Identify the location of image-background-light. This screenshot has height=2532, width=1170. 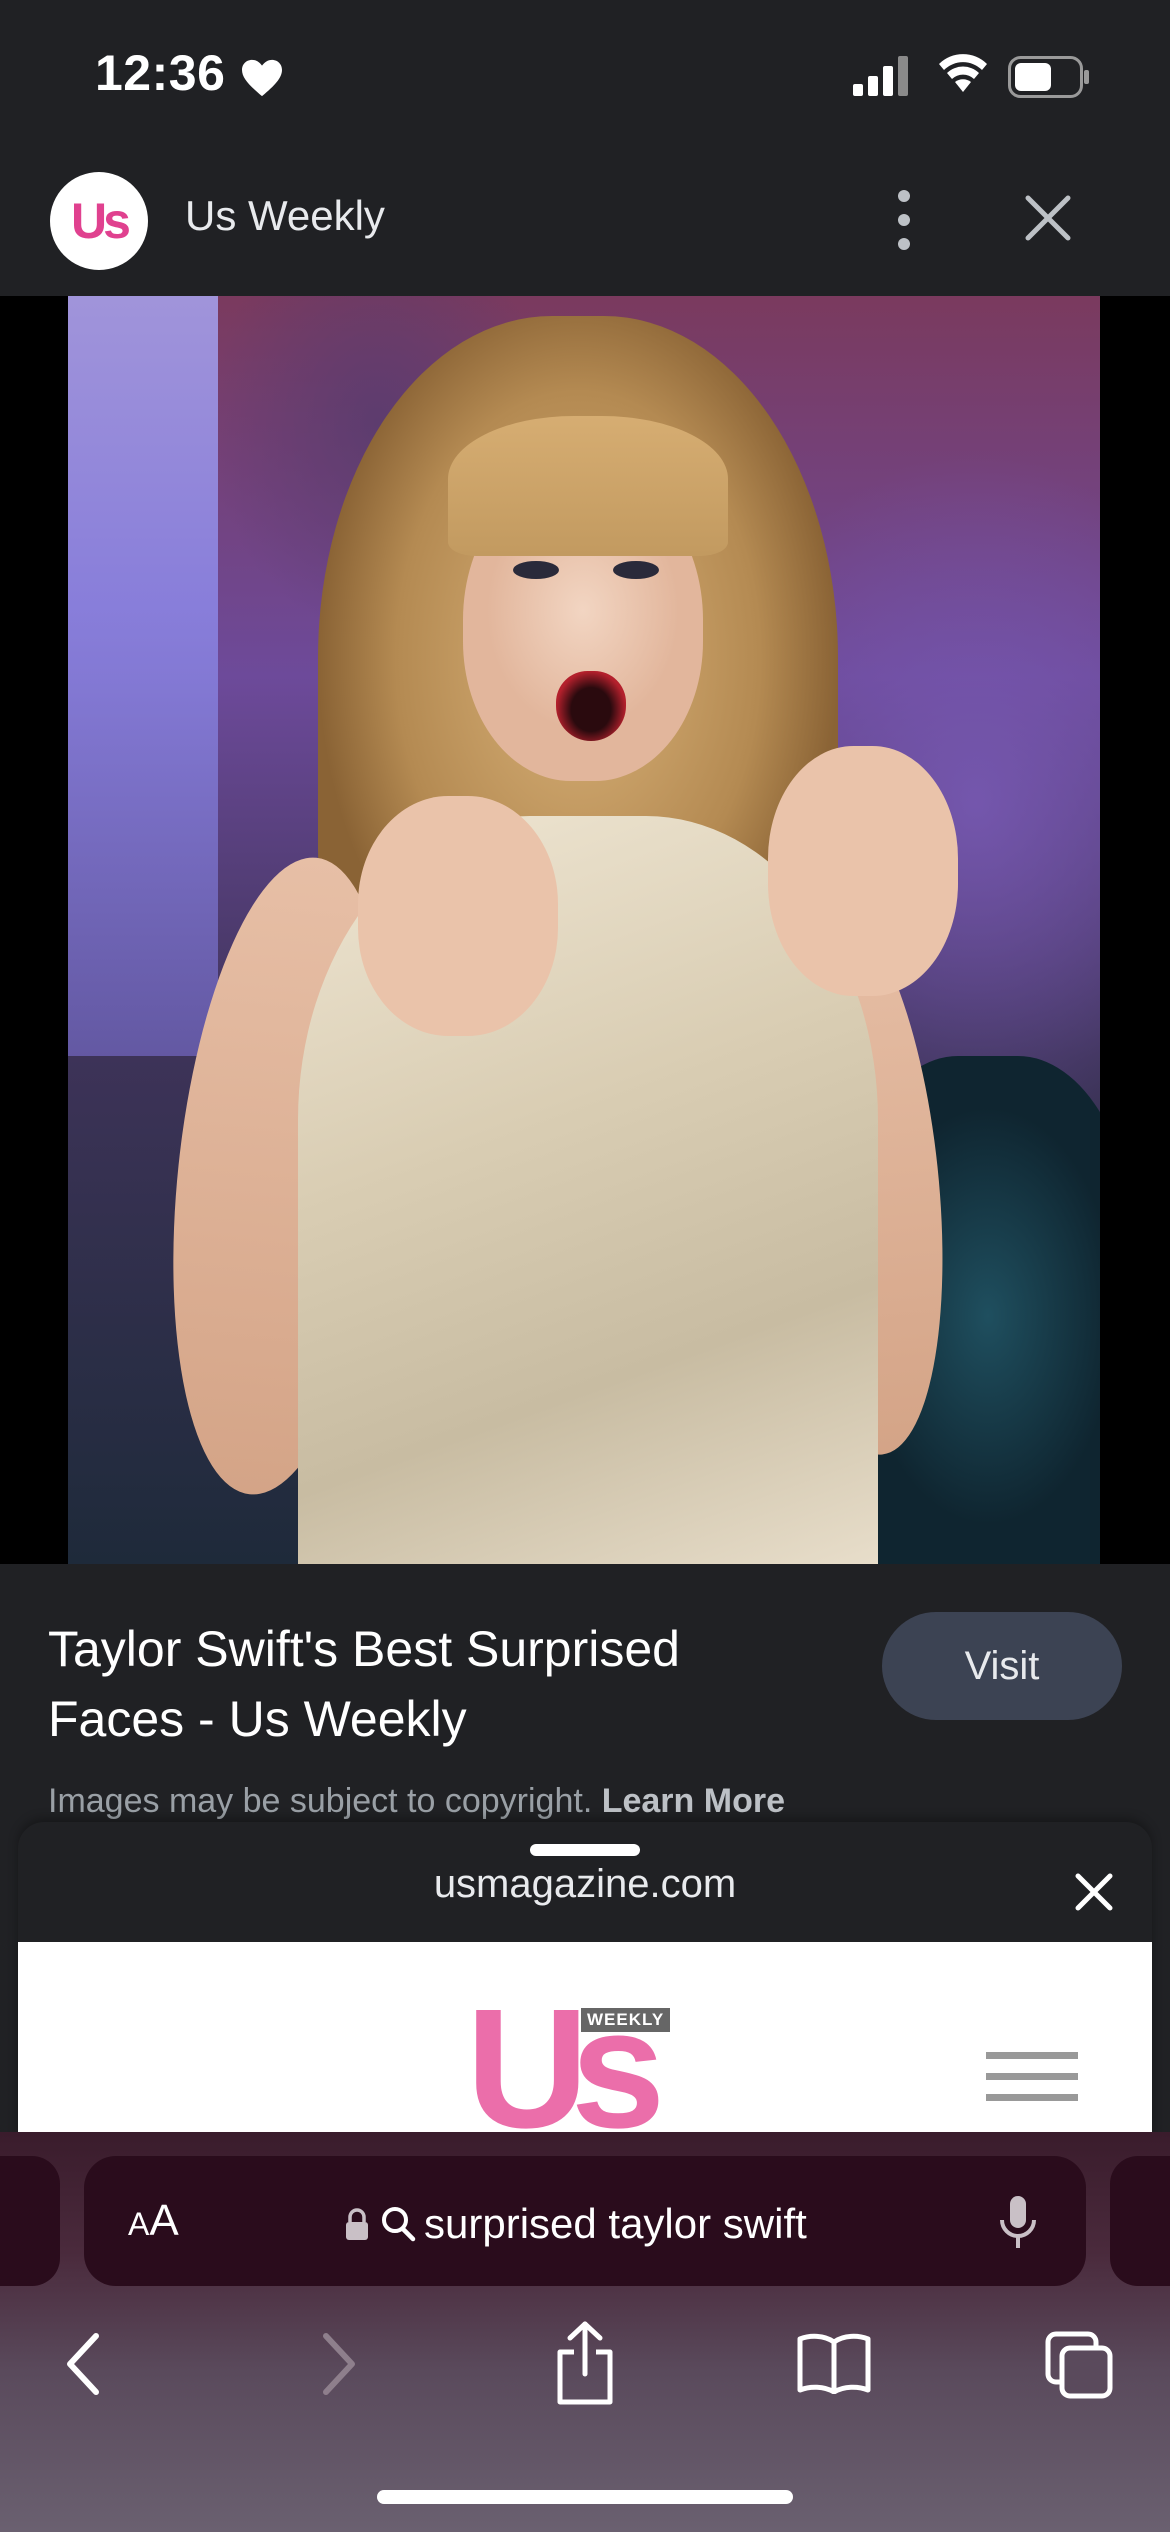
(143, 676).